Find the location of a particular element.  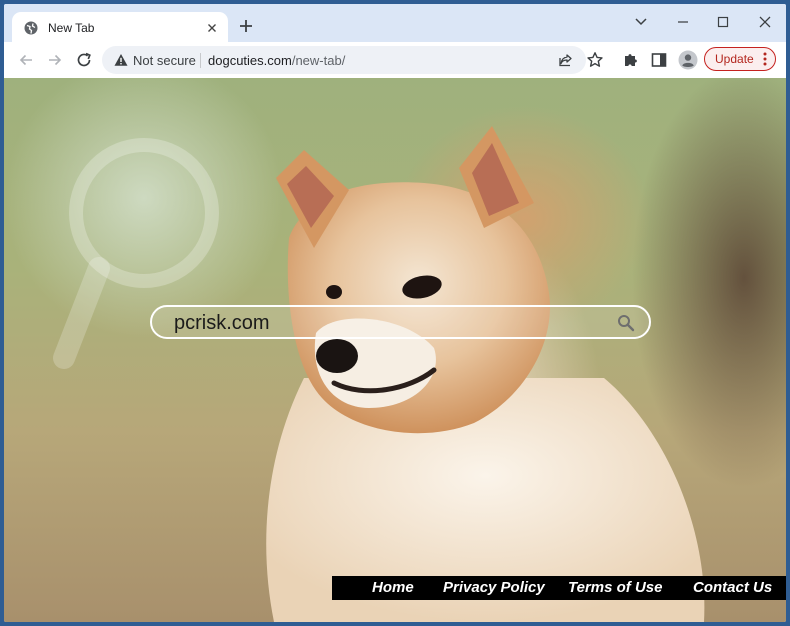

minimize-window-button is located at coordinates (683, 22).